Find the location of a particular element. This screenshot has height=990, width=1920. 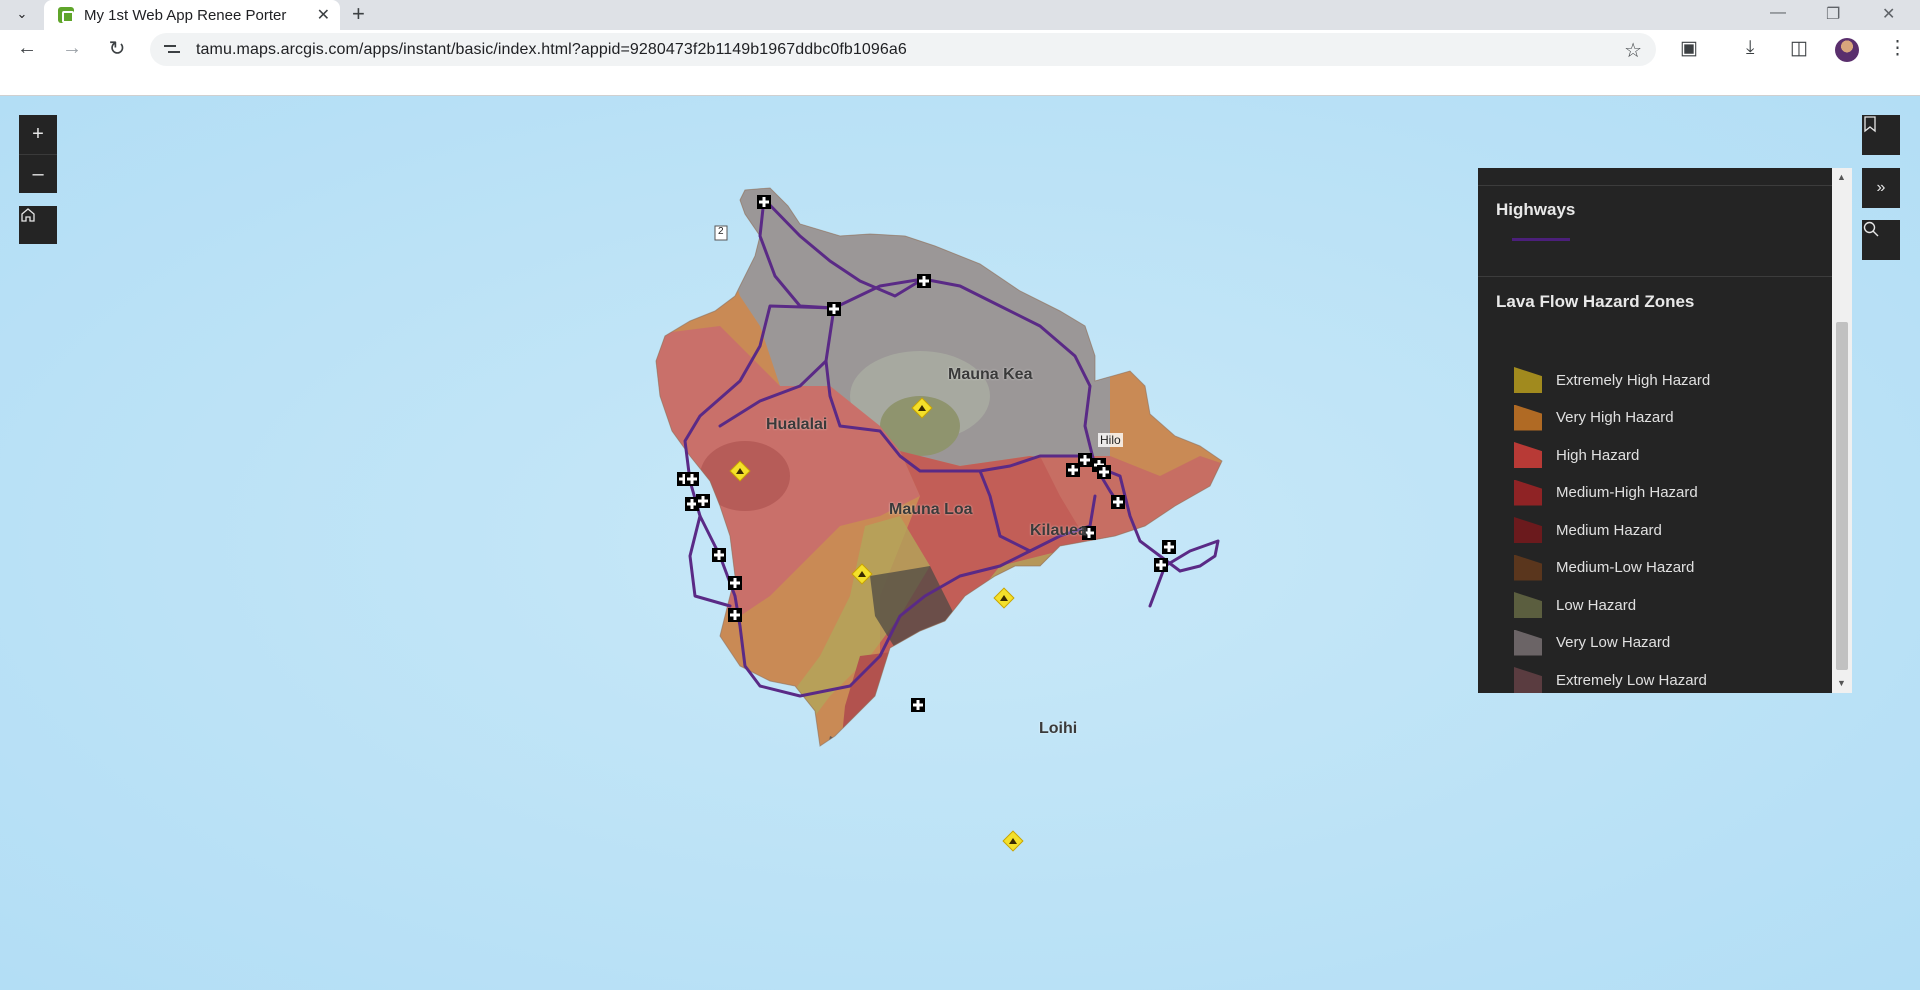

window-close-icon: ✕ is located at coordinates (1888, 14).